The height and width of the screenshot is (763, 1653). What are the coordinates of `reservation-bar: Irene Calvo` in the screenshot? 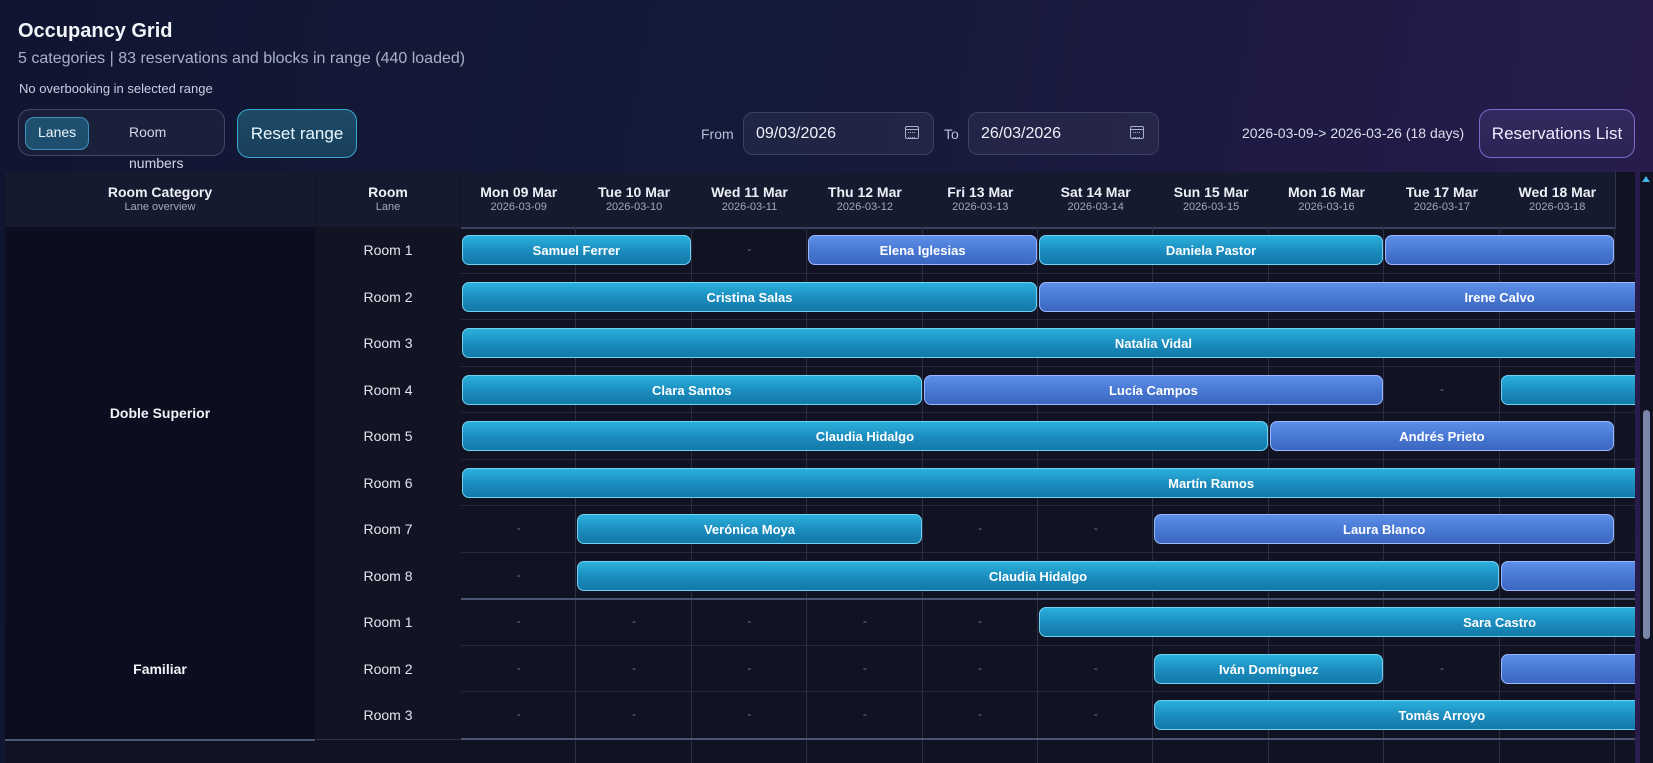 It's located at (1337, 296).